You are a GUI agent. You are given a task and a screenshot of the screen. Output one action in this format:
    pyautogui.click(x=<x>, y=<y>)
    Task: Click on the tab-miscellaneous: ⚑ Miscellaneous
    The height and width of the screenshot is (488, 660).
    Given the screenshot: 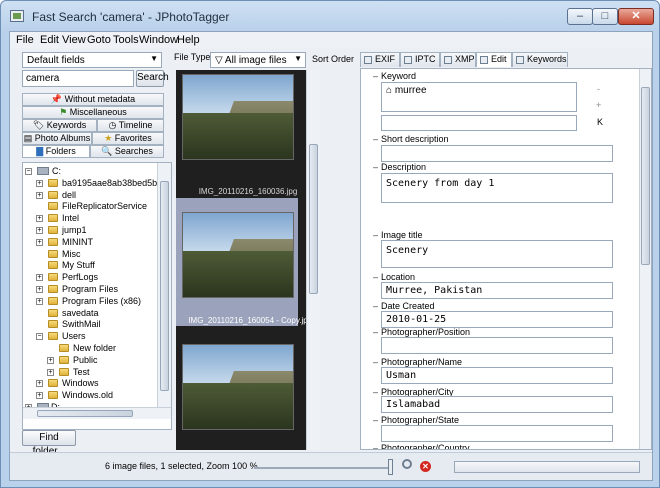 What is the action you would take?
    pyautogui.click(x=93, y=112)
    